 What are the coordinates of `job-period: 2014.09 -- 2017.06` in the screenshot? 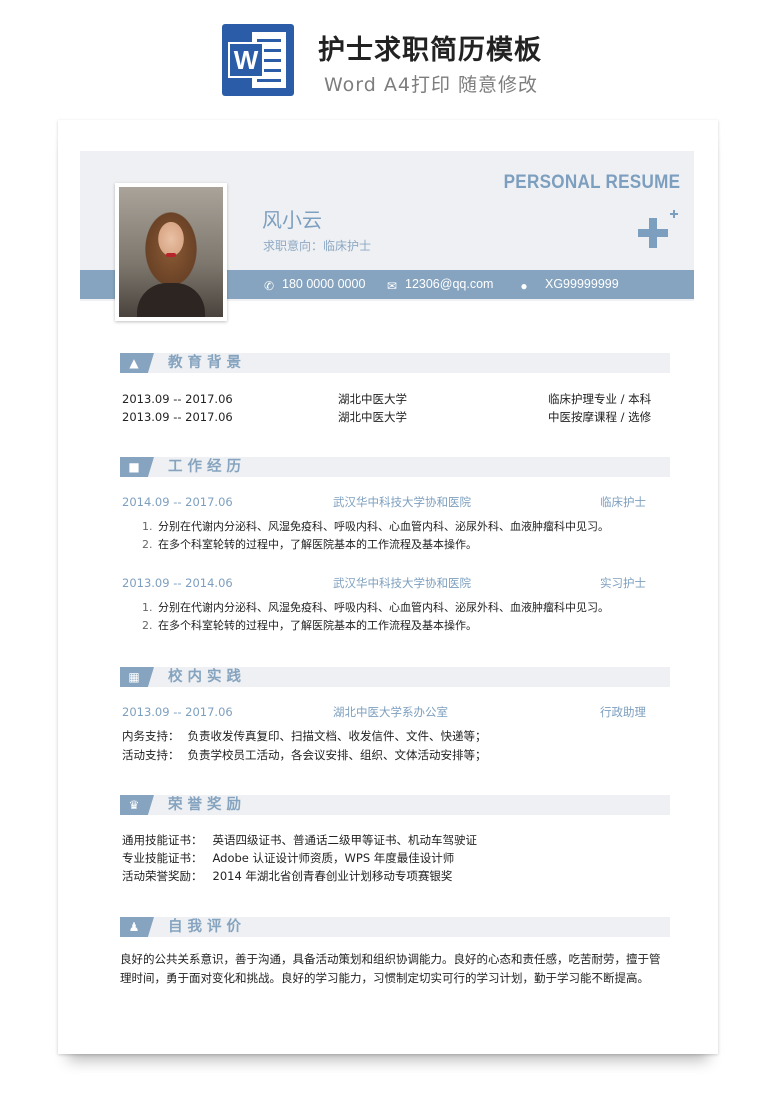 It's located at (177, 502).